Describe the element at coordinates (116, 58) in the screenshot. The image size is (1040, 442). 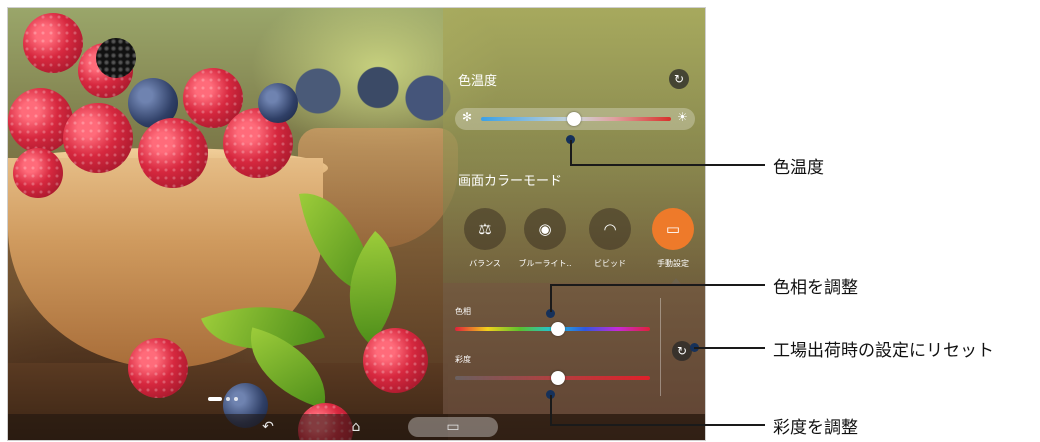
I see `blackberry` at that location.